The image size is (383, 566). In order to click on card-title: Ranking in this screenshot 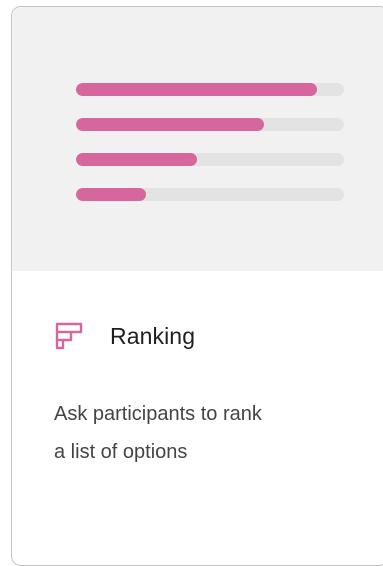, I will do `click(153, 335)`.